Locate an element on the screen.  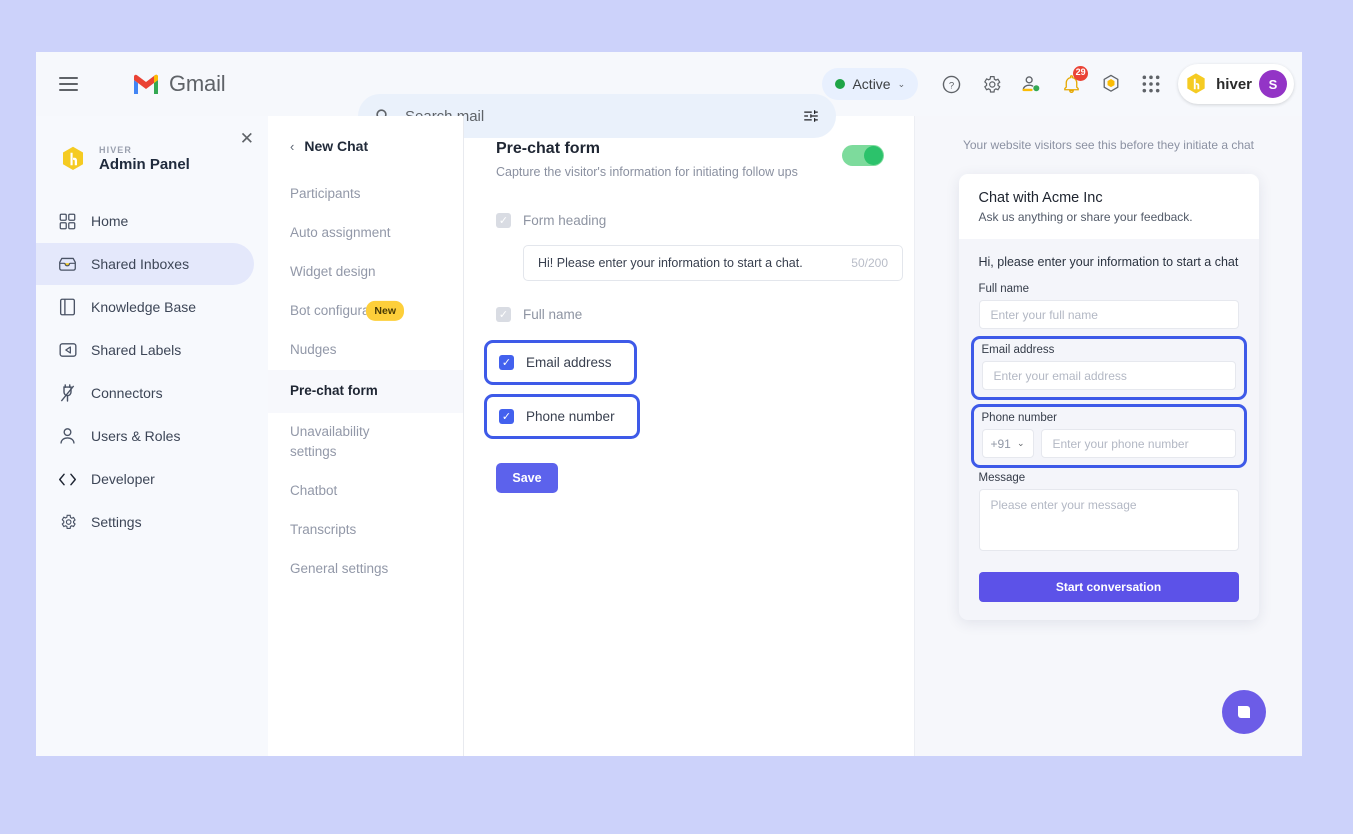
avatar: S is located at coordinates (1273, 84).